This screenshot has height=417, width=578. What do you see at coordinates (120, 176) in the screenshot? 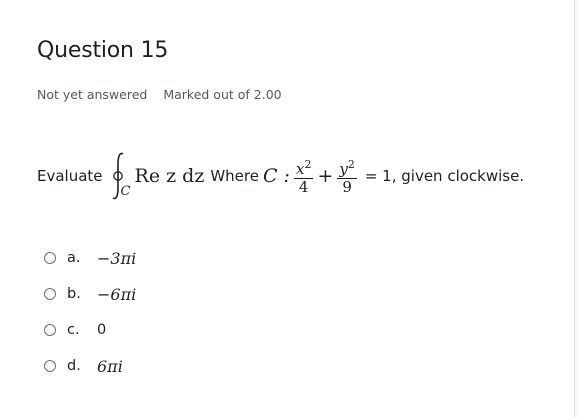
I see `contour-integral-symbol: C` at bounding box center [120, 176].